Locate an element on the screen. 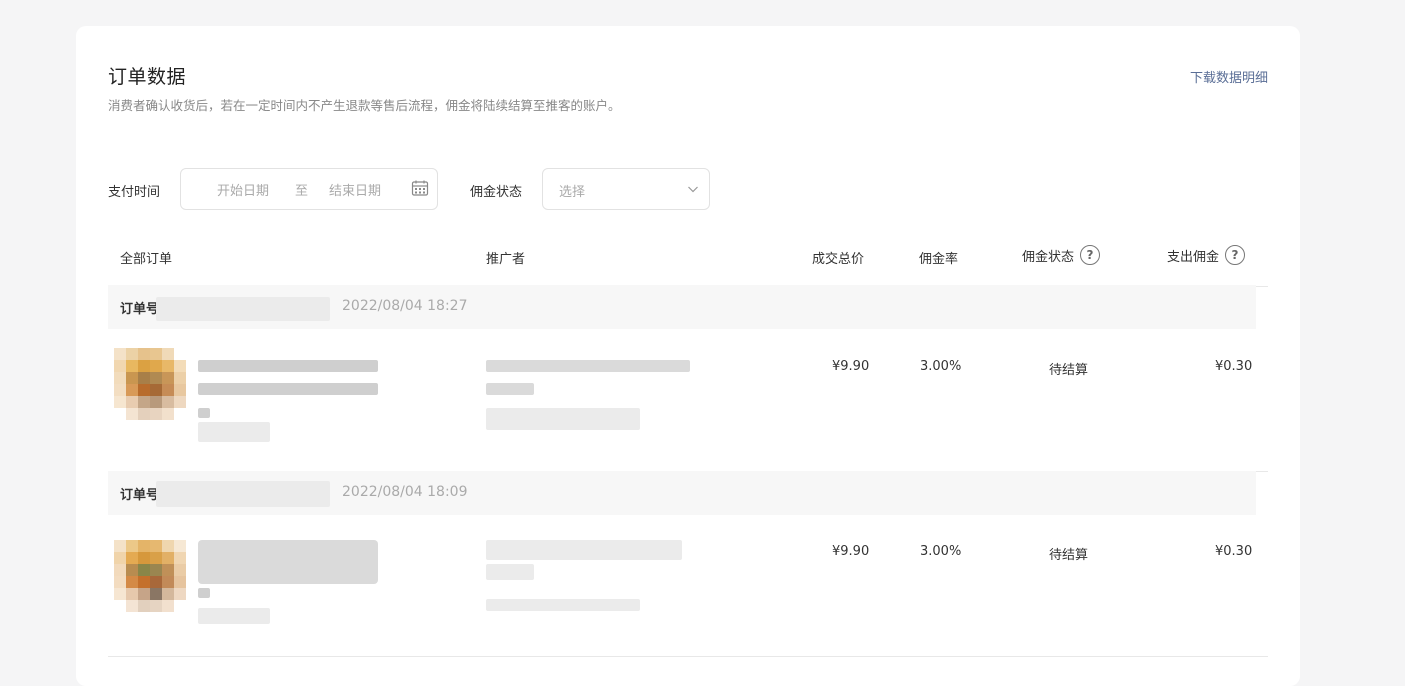 The height and width of the screenshot is (686, 1405). commission-status-filter-label: 佣金状态 is located at coordinates (496, 192).